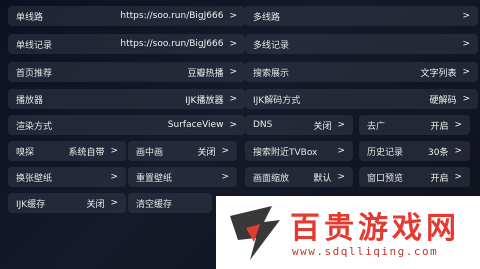  I want to click on setting-value-group: IJK播放器 >, so click(211, 99).